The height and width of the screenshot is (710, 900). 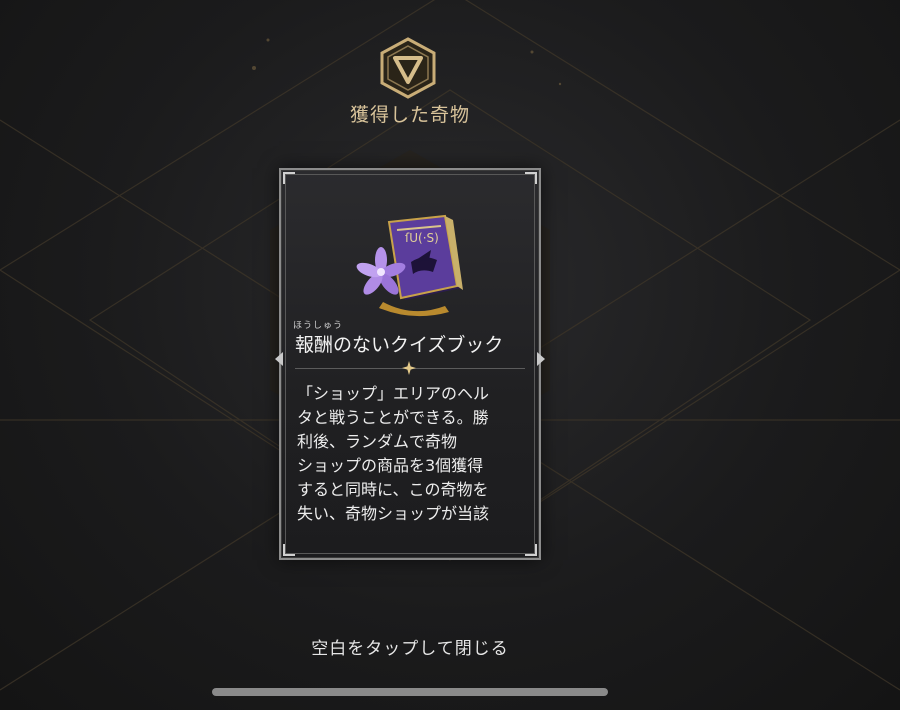 What do you see at coordinates (393, 513) in the screenshot?
I see `description-line: 失い、奇物ショップが当該` at bounding box center [393, 513].